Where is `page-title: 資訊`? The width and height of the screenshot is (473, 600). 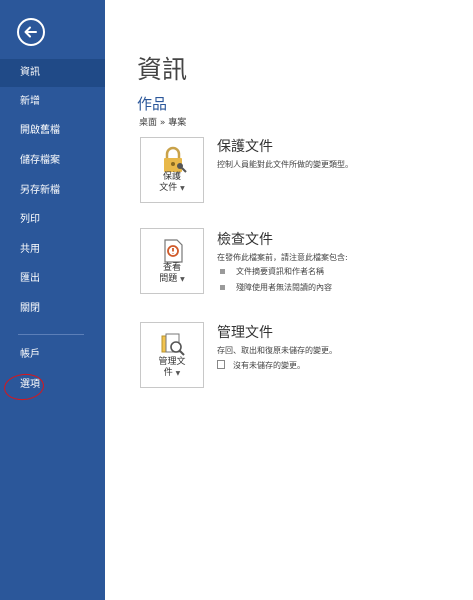
page-title: 資訊 is located at coordinates (162, 69).